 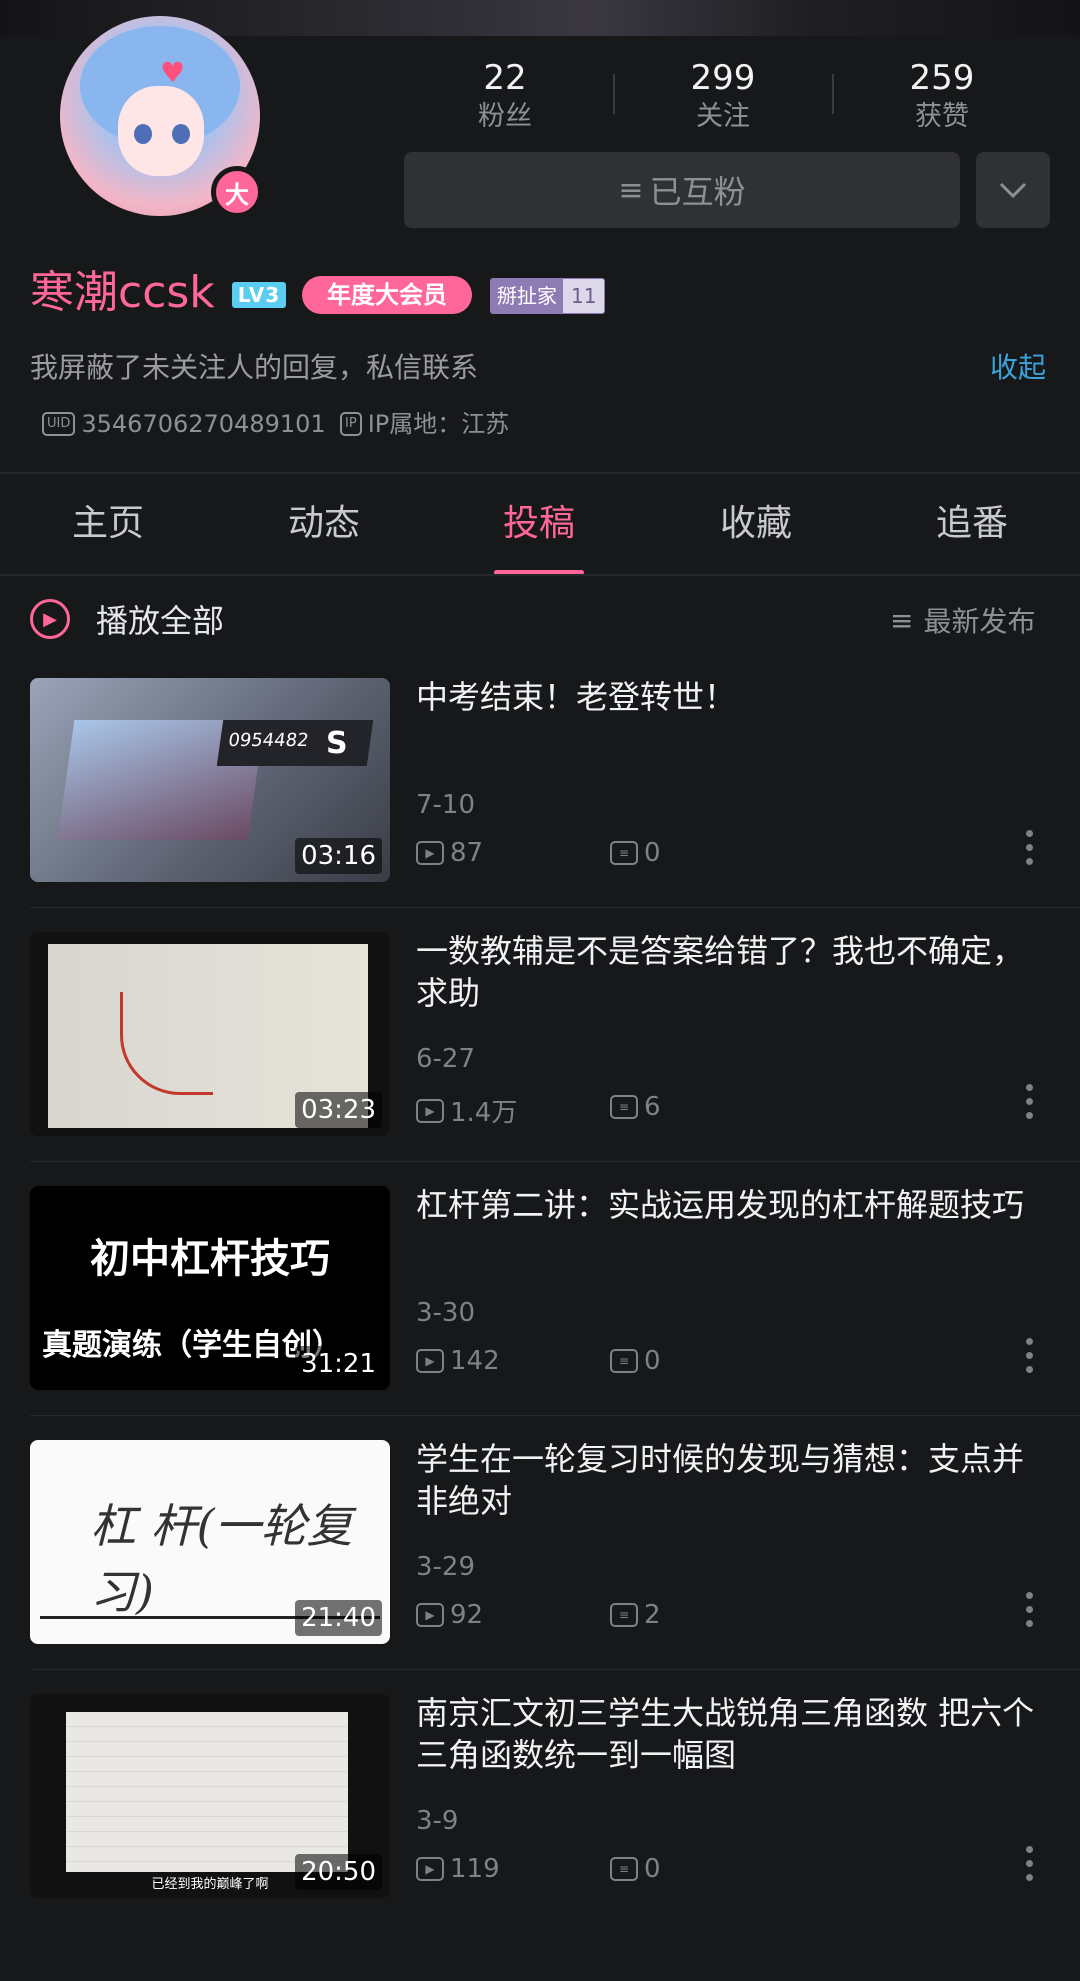 What do you see at coordinates (466, 1110) in the screenshot?
I see `view-count: ▶ 1.4万` at bounding box center [466, 1110].